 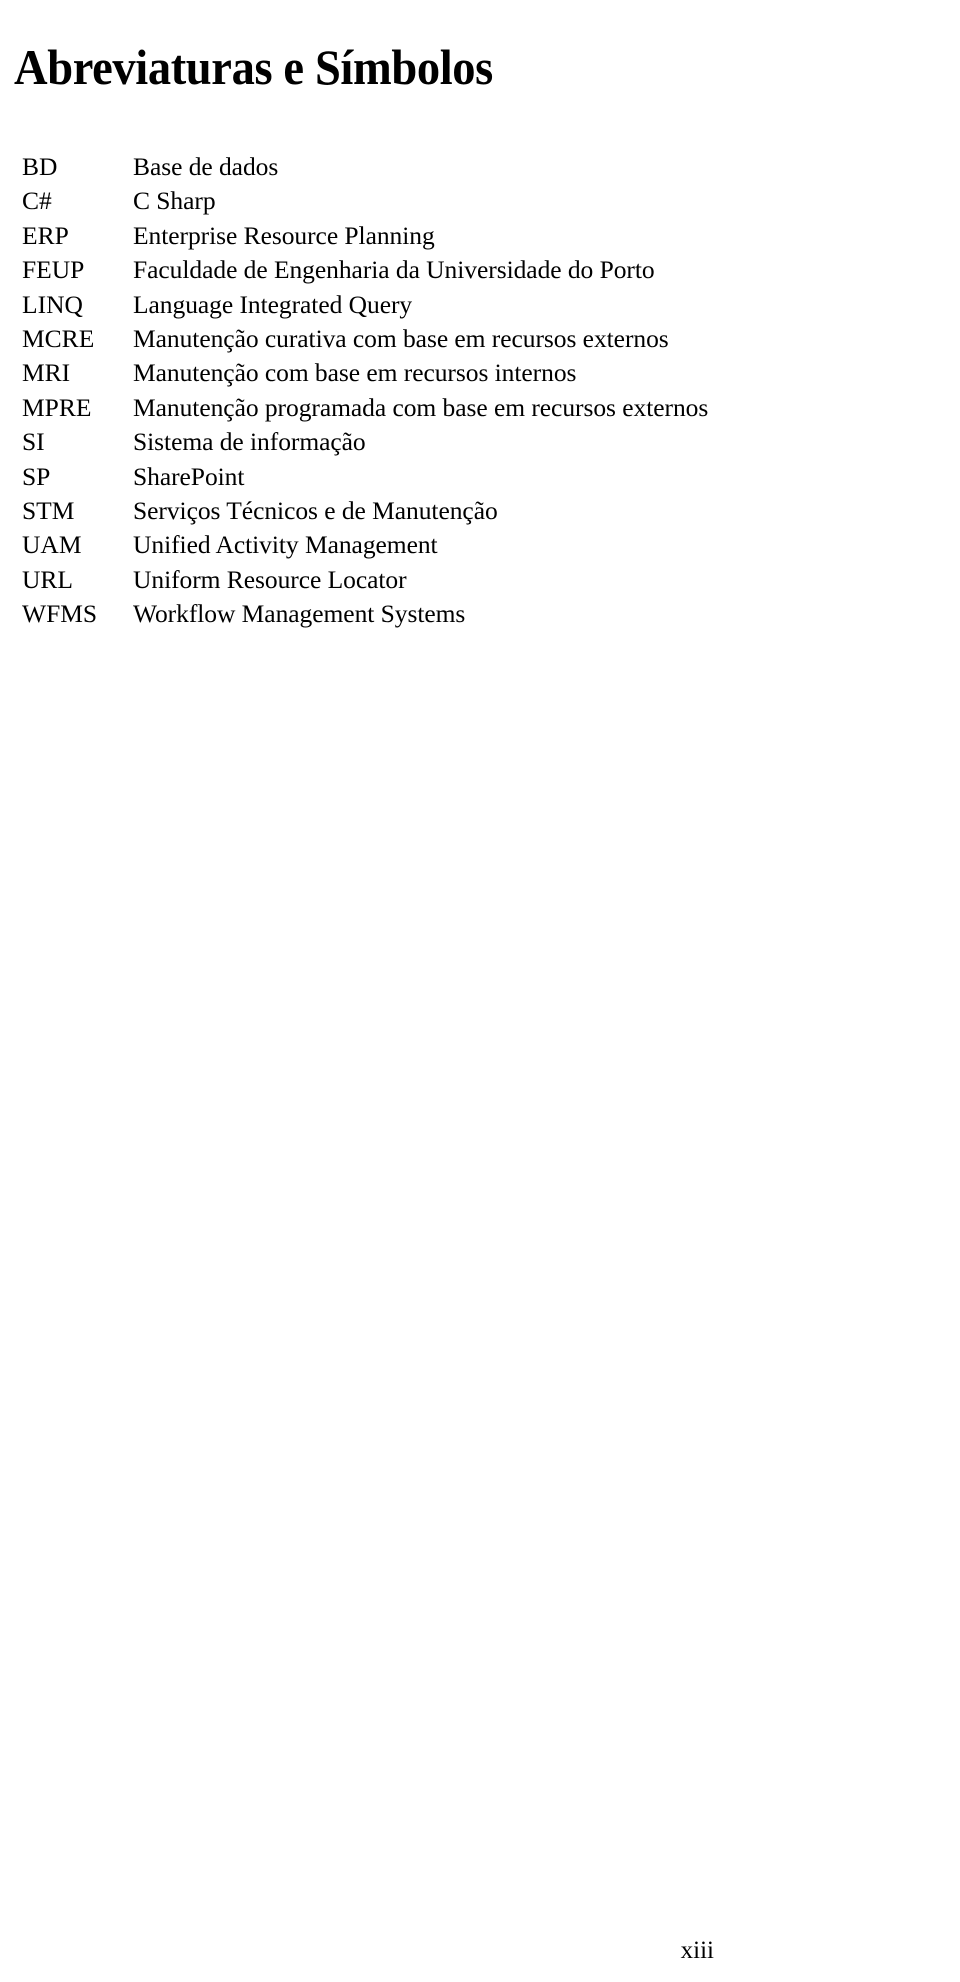 What do you see at coordinates (47, 579) in the screenshot?
I see `abbreviation-term: URL` at bounding box center [47, 579].